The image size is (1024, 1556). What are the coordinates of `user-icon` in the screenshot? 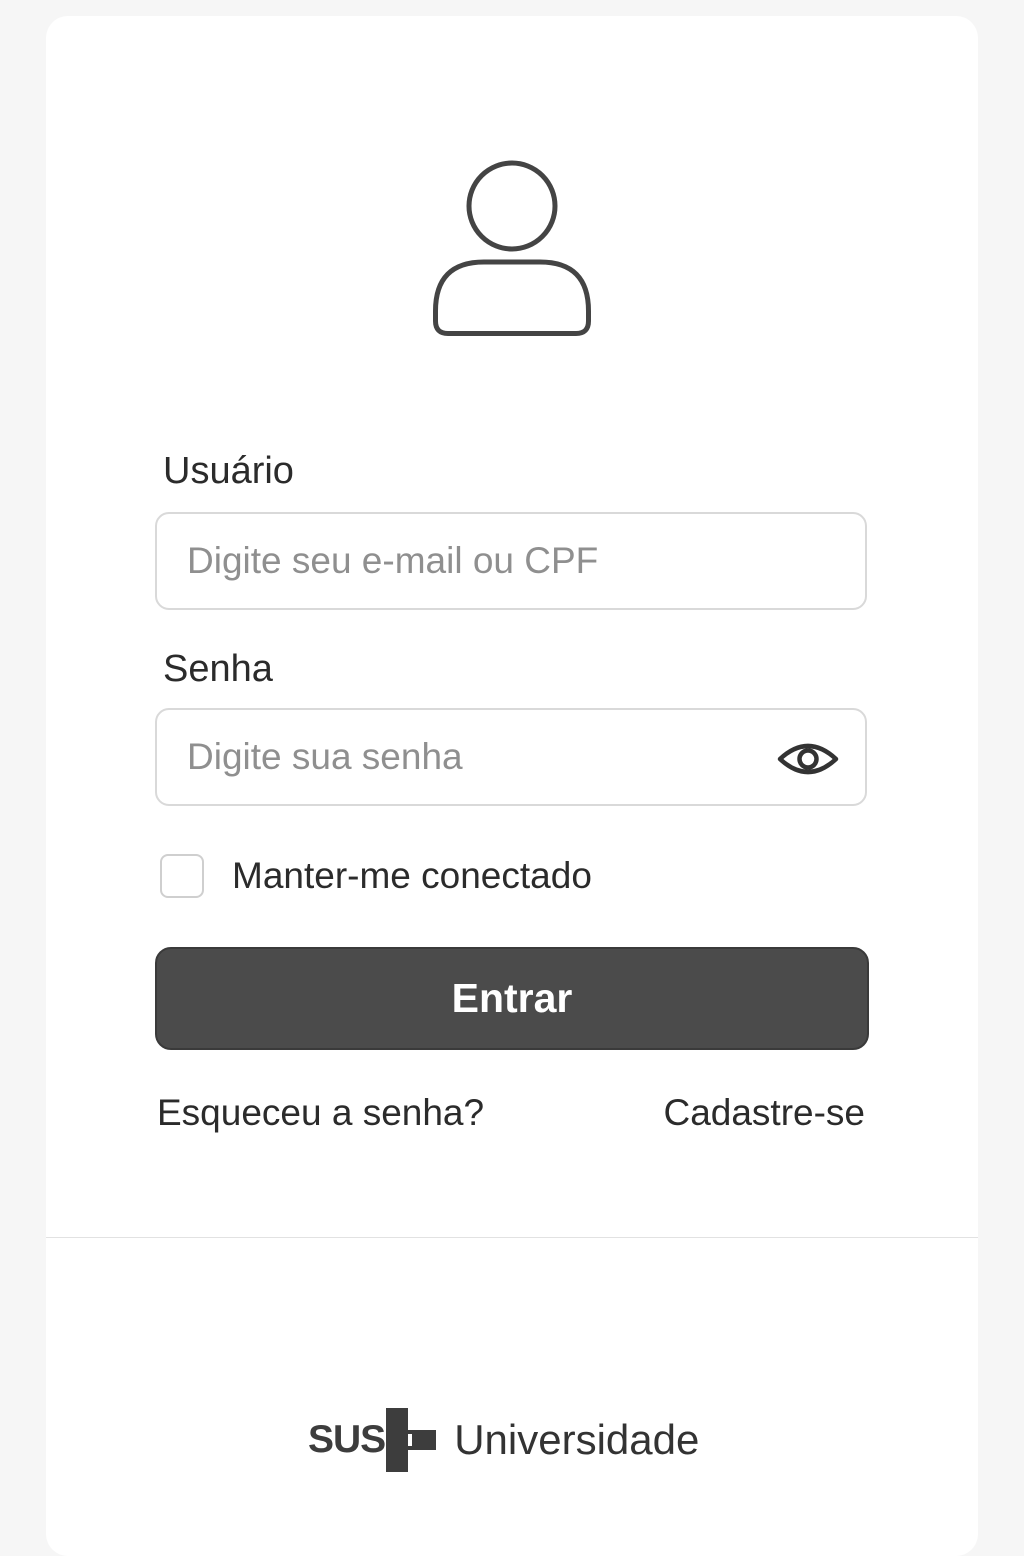 It's located at (512, 248).